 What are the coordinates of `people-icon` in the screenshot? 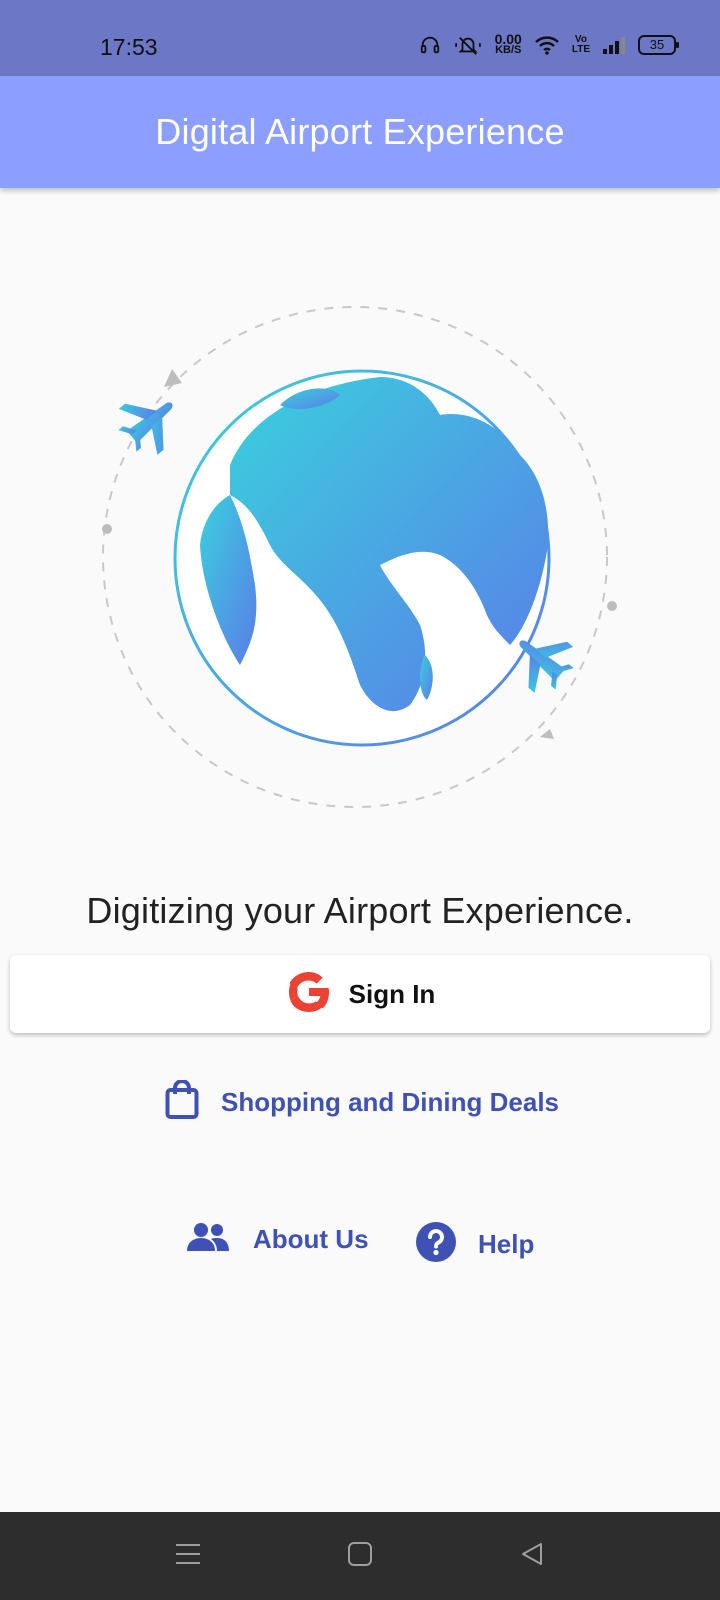 It's located at (208, 1239).